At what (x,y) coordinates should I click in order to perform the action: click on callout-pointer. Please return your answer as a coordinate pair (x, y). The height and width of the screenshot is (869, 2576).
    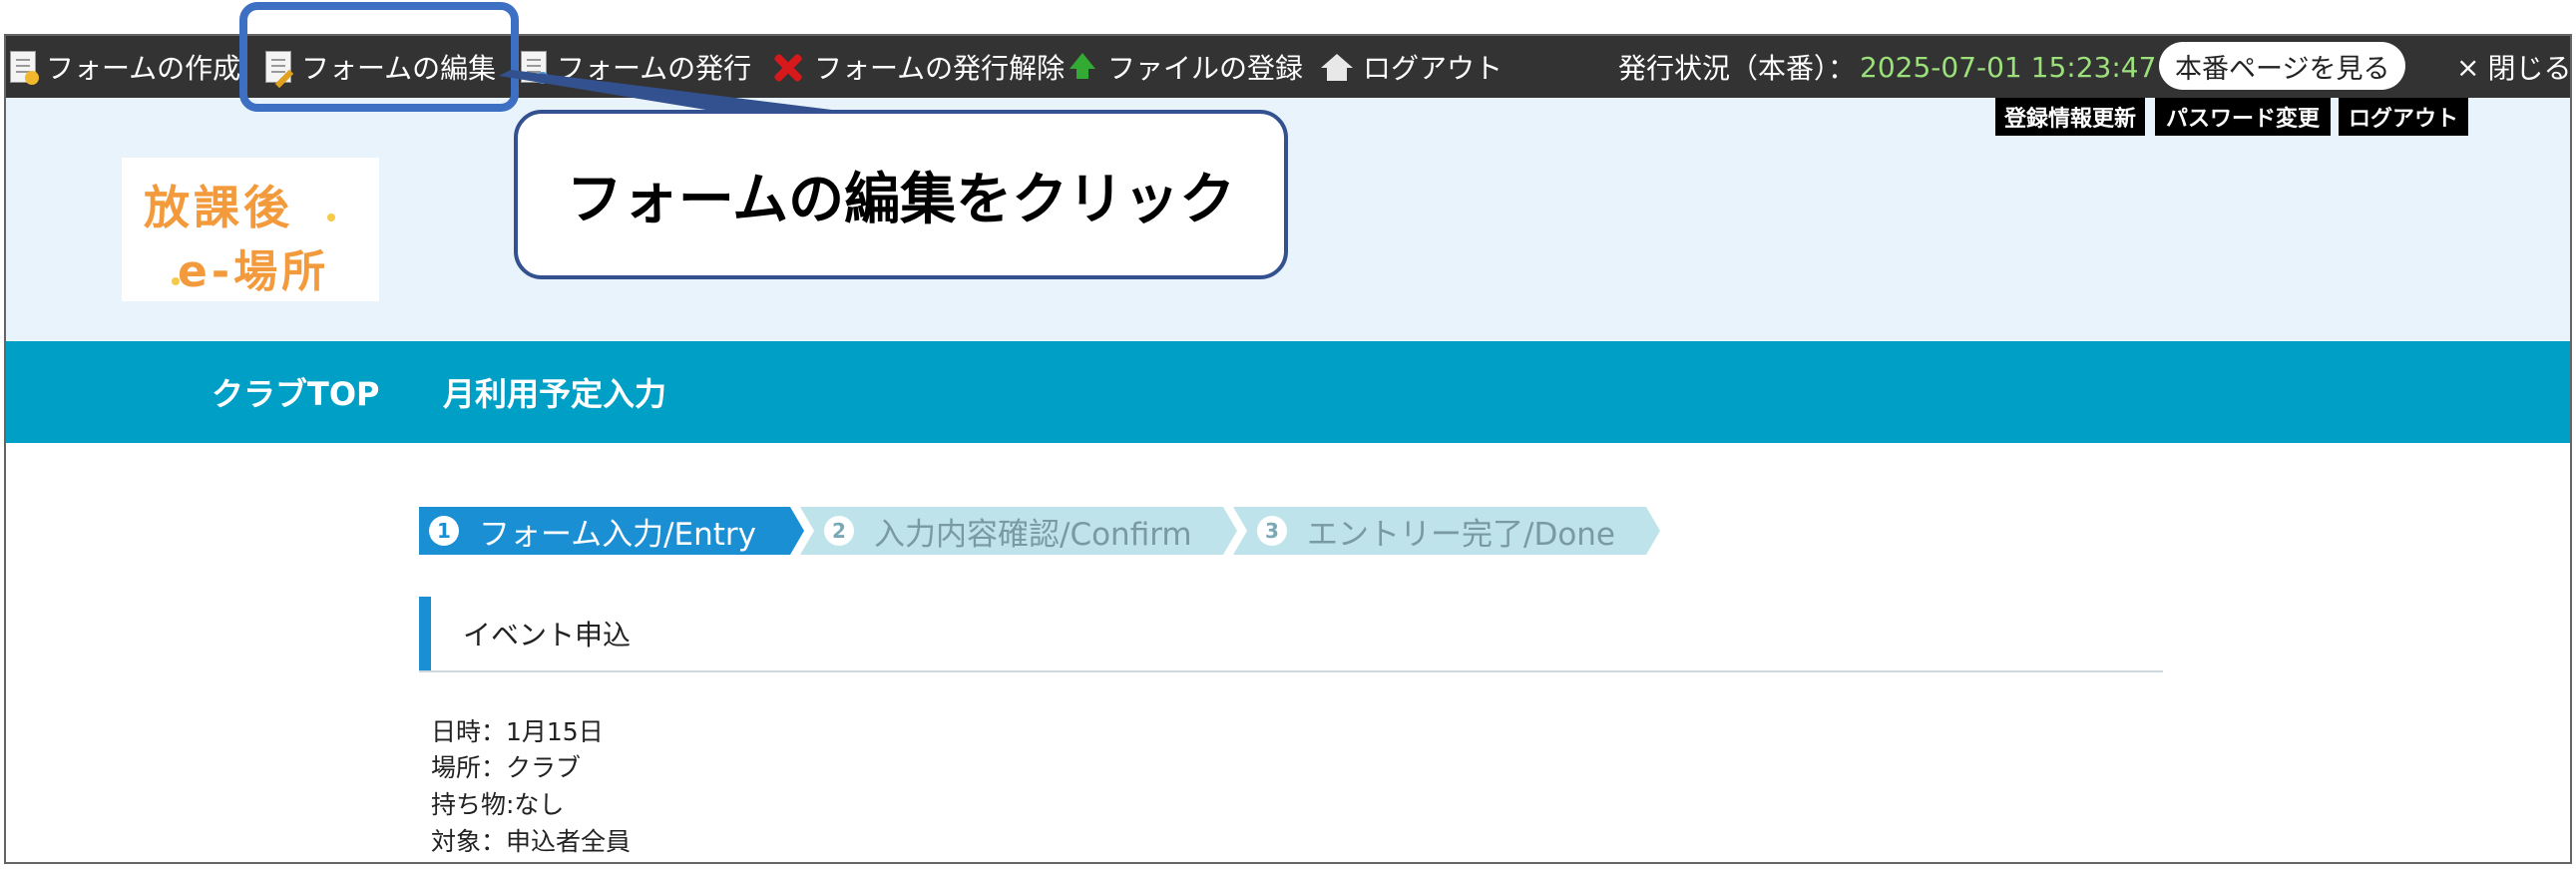
    Looking at the image, I should click on (673, 91).